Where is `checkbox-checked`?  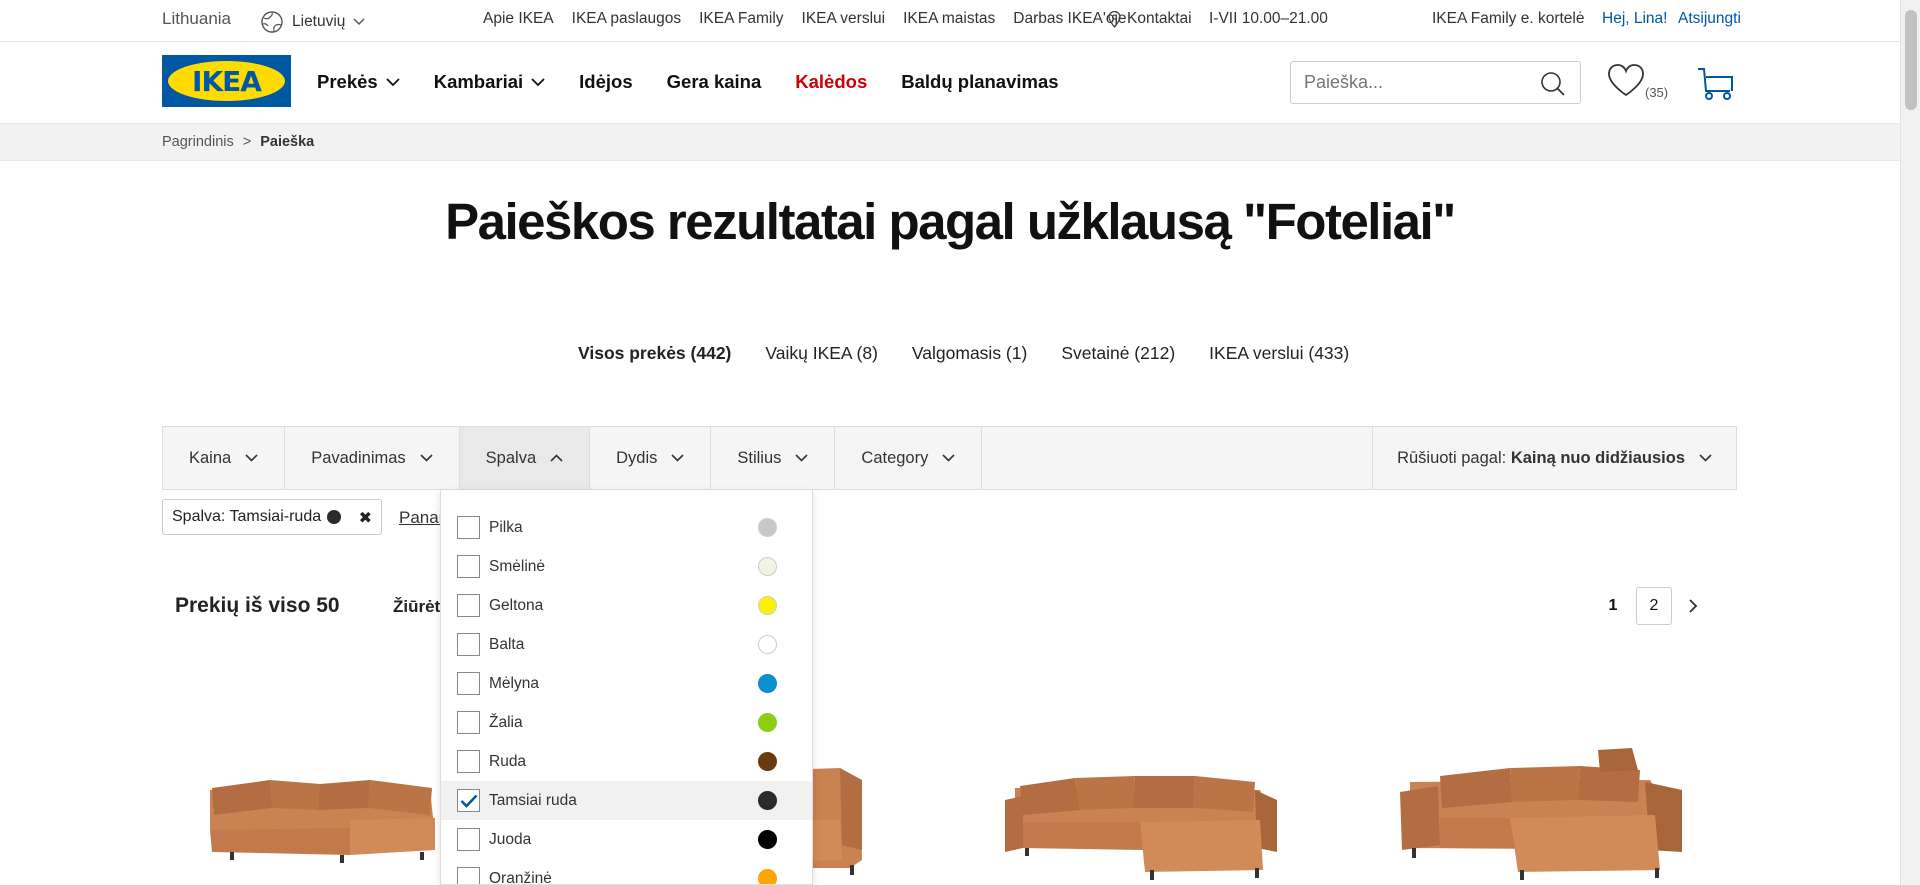 checkbox-checked is located at coordinates (468, 800).